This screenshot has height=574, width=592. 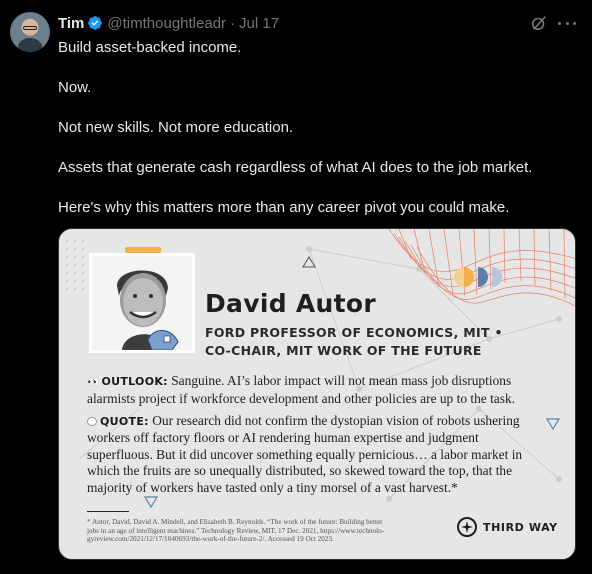 I want to click on person-photo, so click(x=142, y=303).